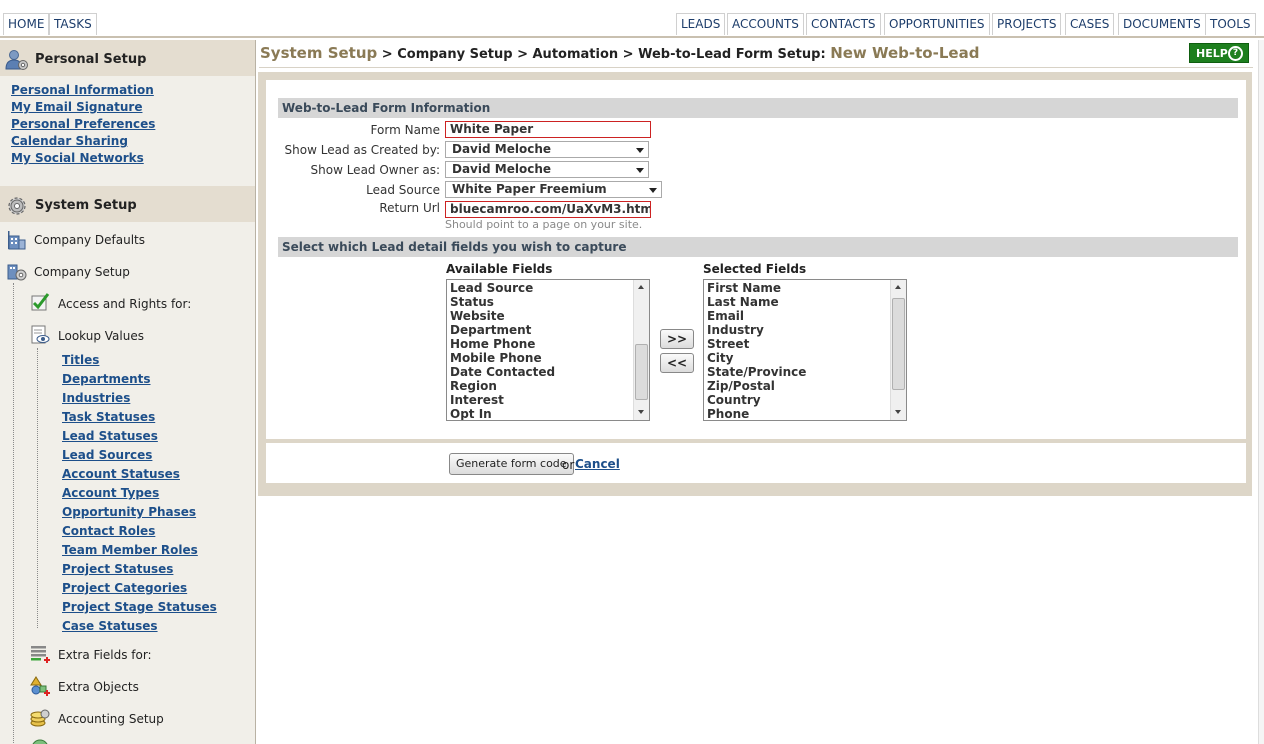  What do you see at coordinates (1027, 24) in the screenshot?
I see `tab-projects: PROJECTS` at bounding box center [1027, 24].